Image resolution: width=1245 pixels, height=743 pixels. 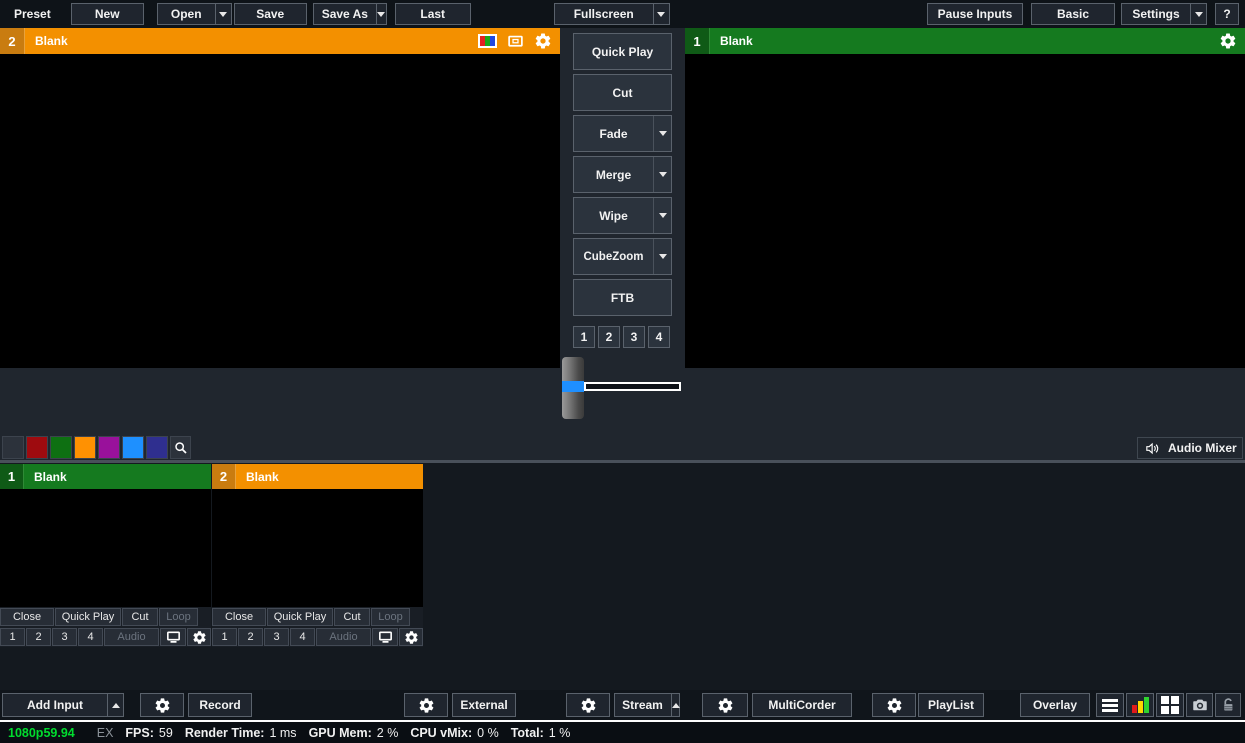 I want to click on open-button: Open, so click(x=194, y=14).